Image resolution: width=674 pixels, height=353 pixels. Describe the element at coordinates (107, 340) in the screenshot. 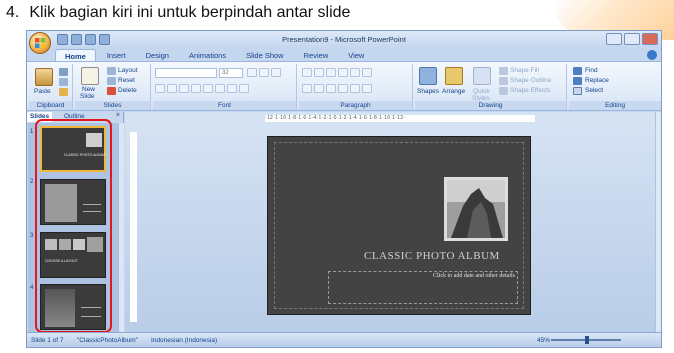

I see `theme-name: "ClassicPhotoAlbum"` at that location.